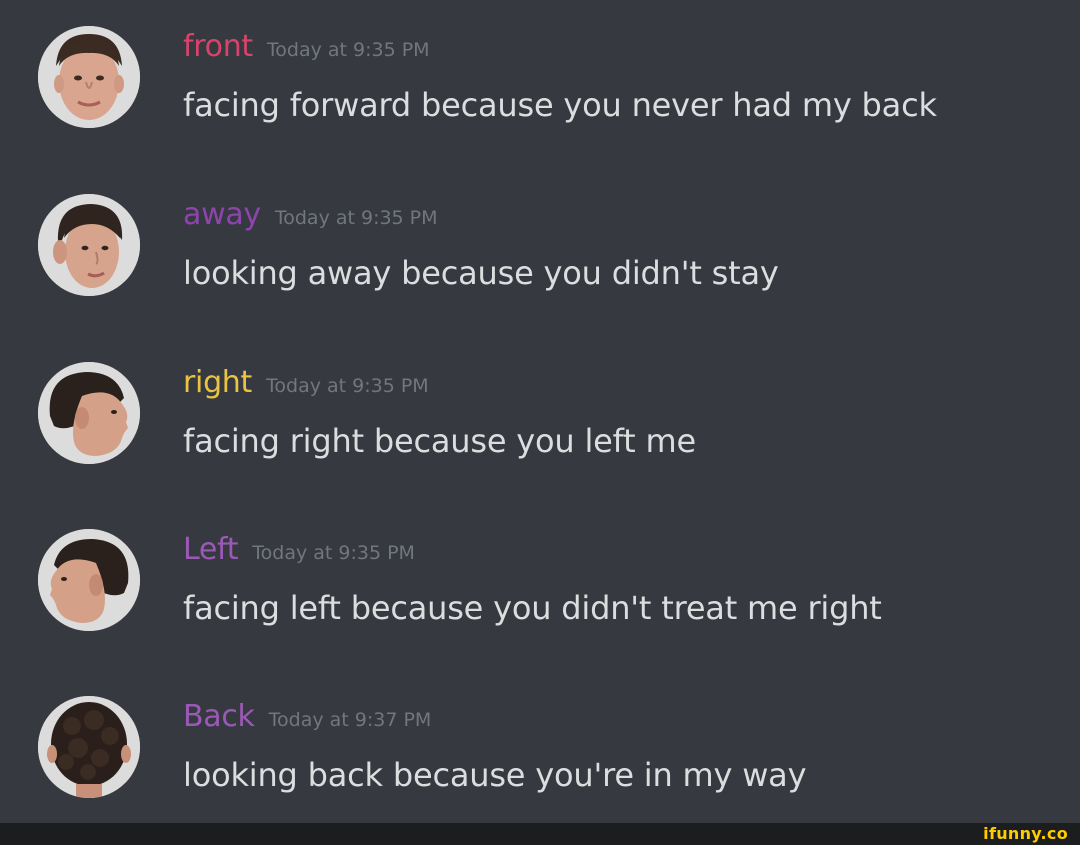 This screenshot has height=845, width=1080. I want to click on message-header: away Today at 9:35 PM, so click(310, 214).